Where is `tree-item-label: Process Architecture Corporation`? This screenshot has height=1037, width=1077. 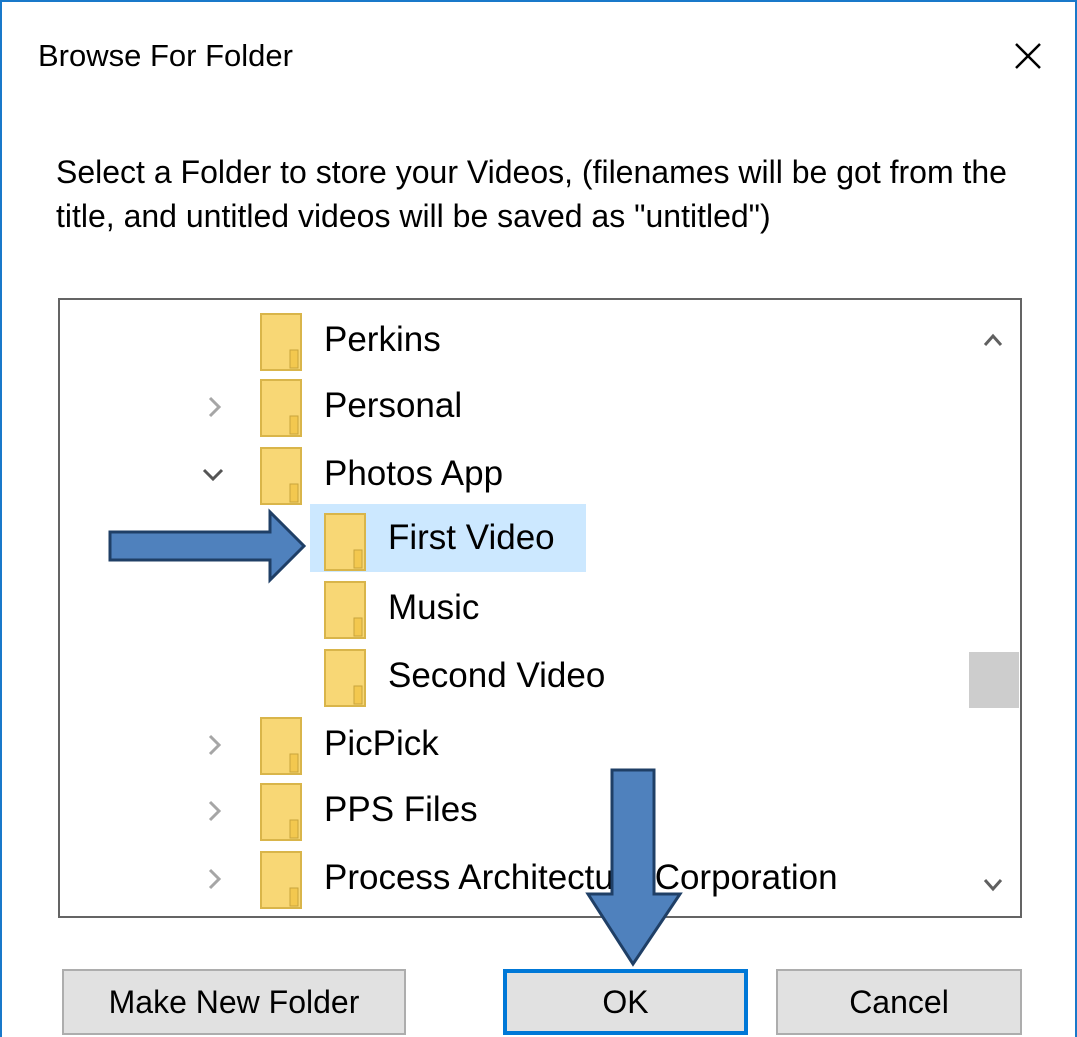 tree-item-label: Process Architecture Corporation is located at coordinates (581, 877).